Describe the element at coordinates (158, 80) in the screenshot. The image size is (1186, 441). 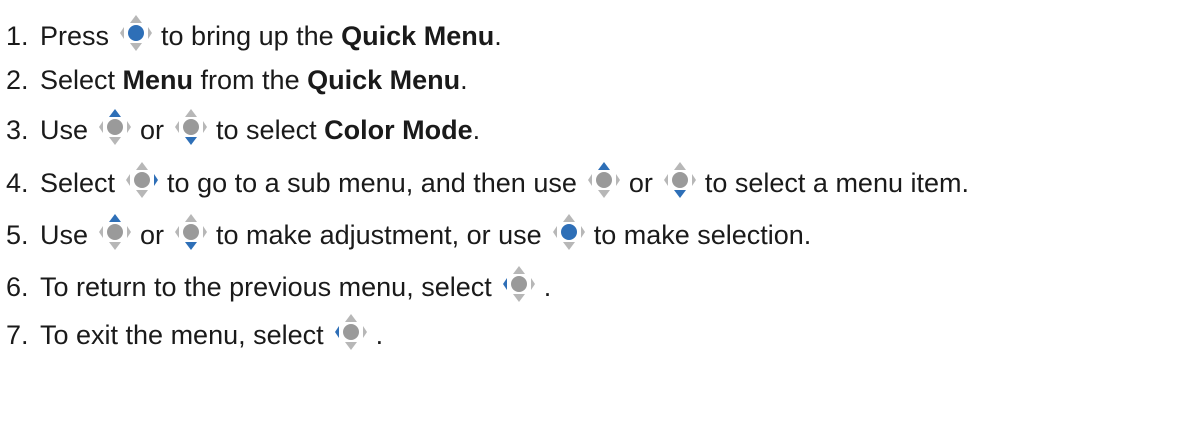
I see `bold-term: Menu` at that location.